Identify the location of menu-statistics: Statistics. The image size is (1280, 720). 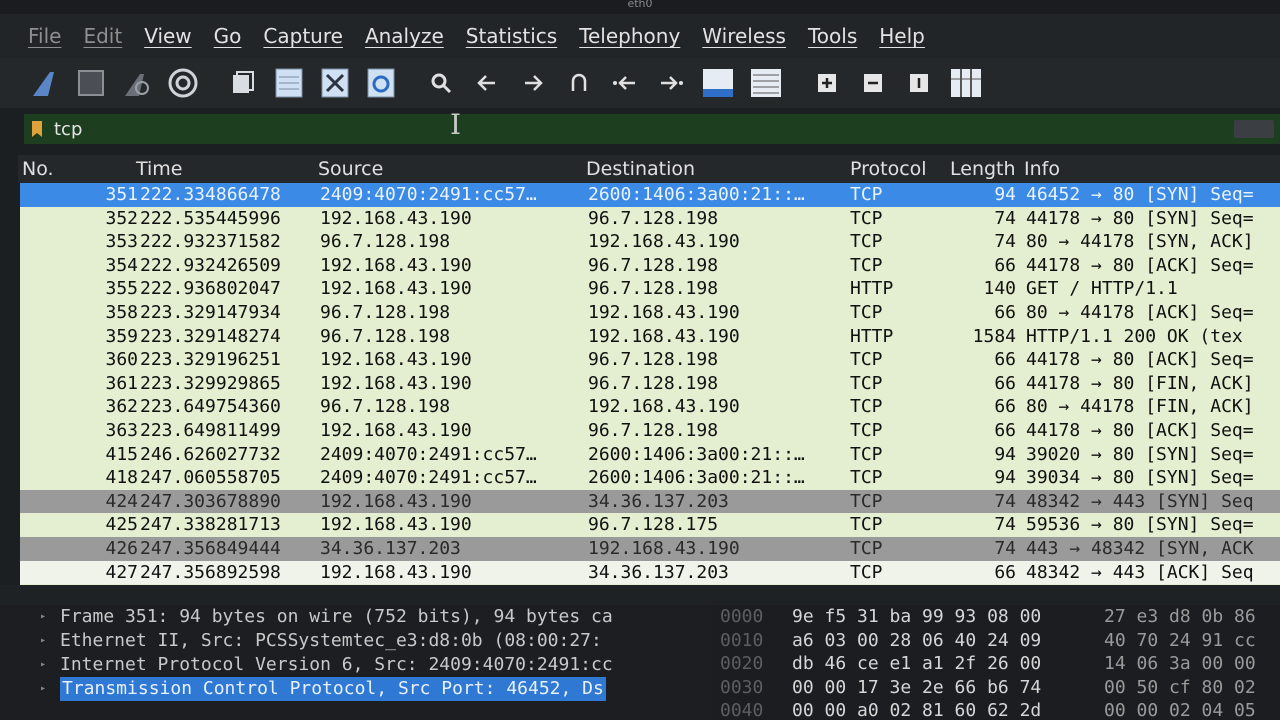
(511, 36).